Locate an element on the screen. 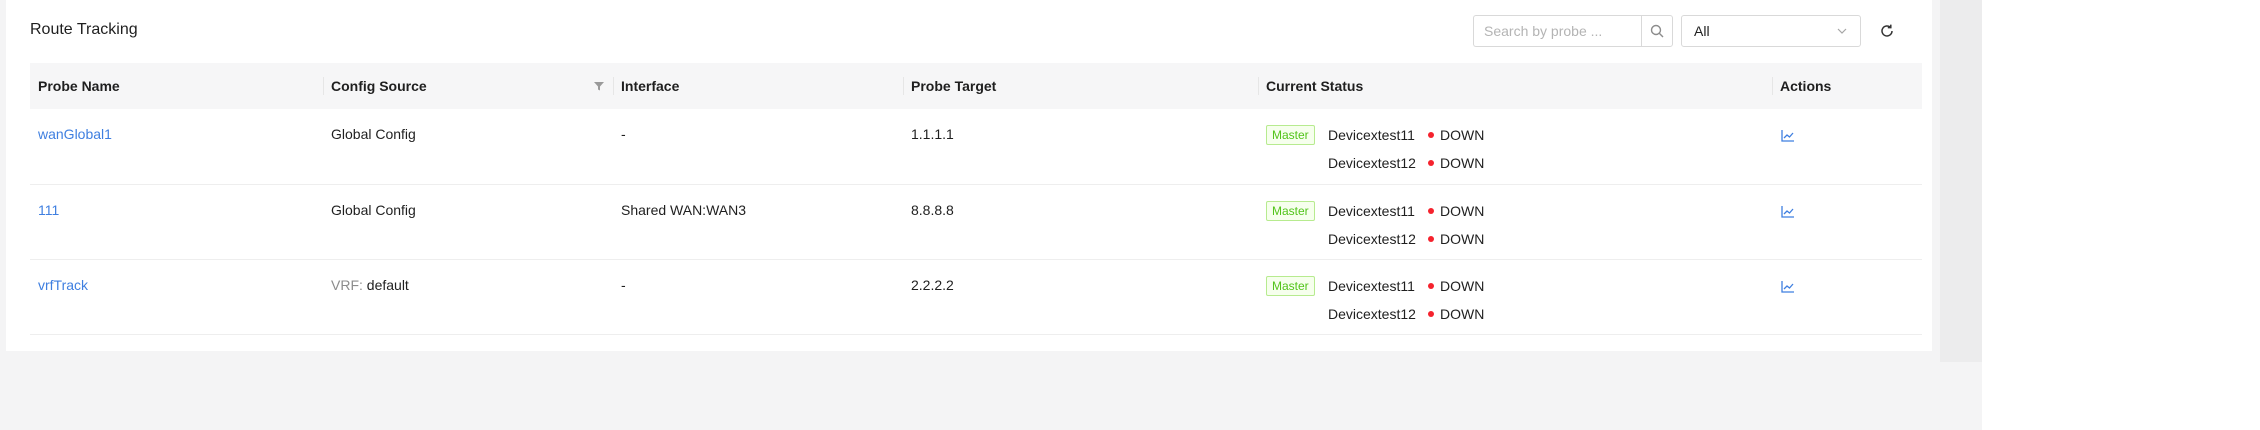 The width and height of the screenshot is (2260, 430). column-header-probe-target: Probe Target is located at coordinates (1080, 86).